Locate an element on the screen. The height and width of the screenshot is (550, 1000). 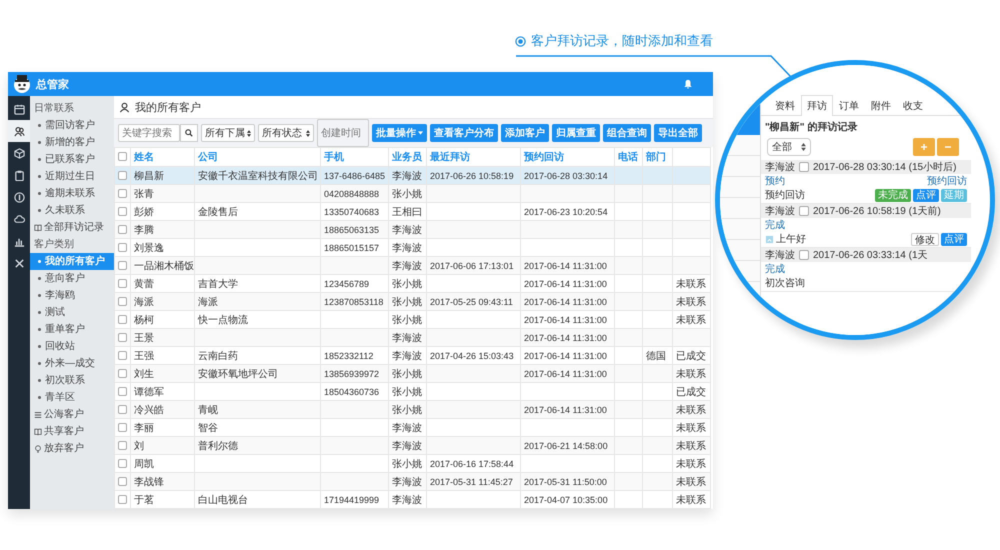
table-cell: 于茗 is located at coordinates (144, 500).